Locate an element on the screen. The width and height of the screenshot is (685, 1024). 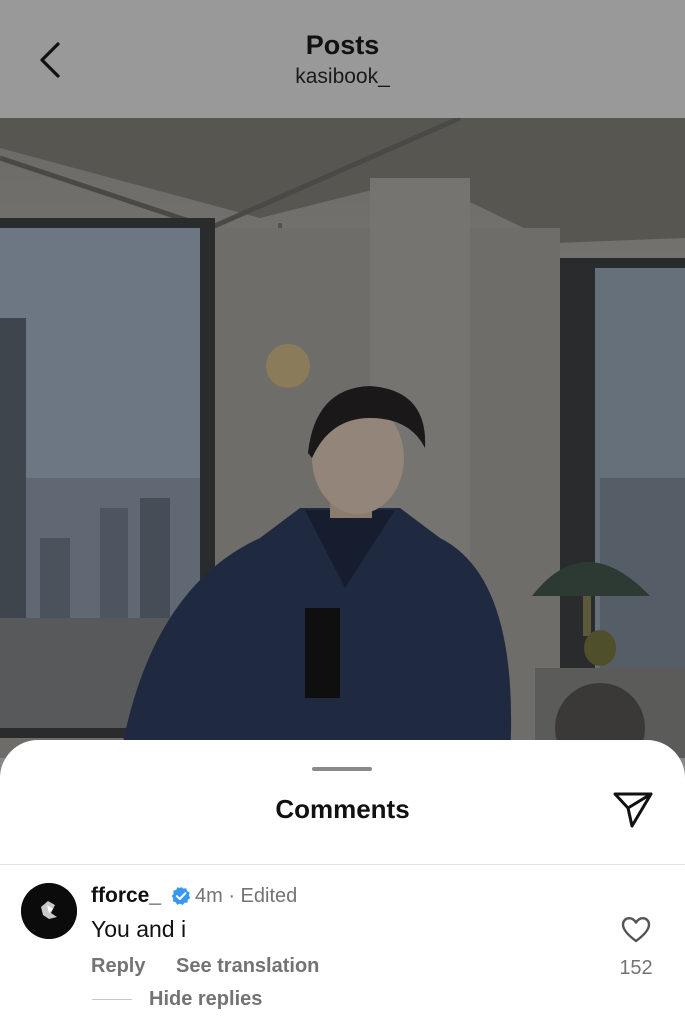
avatar is located at coordinates (49, 911).